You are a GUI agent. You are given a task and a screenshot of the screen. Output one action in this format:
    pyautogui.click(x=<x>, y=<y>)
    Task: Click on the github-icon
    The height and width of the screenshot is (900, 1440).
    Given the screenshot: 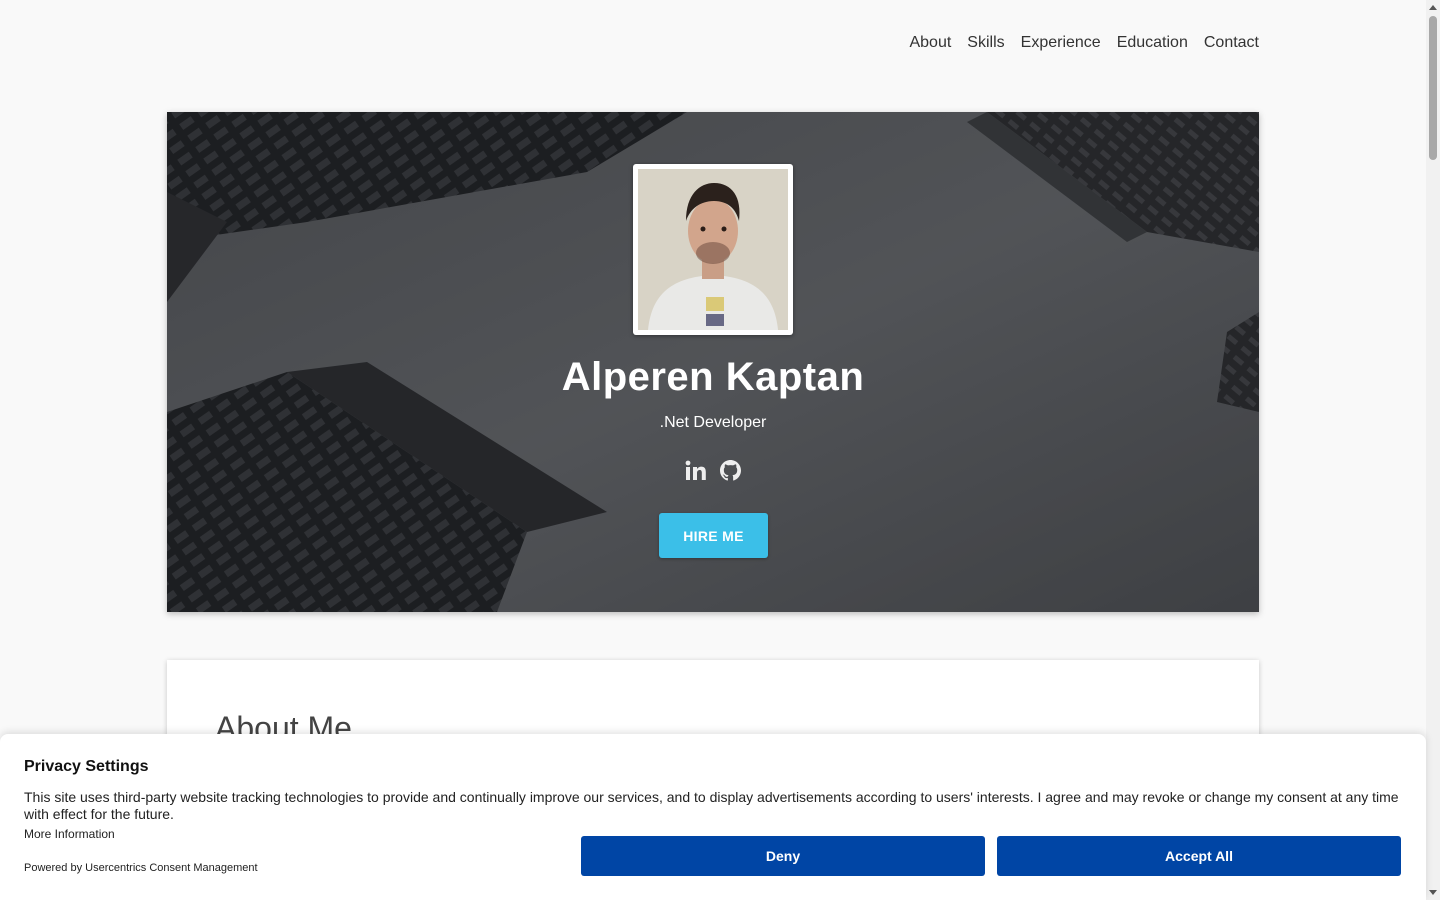 What is the action you would take?
    pyautogui.click(x=730, y=470)
    